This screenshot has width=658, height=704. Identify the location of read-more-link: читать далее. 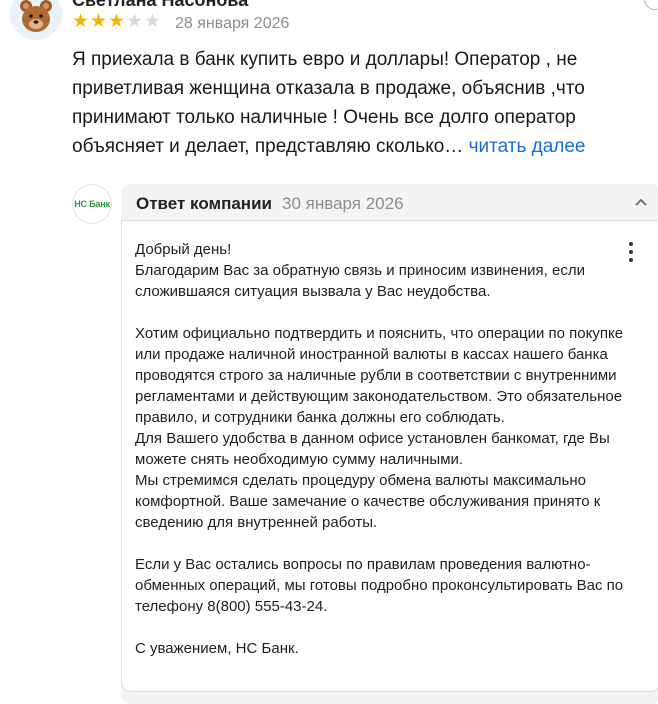
(527, 146).